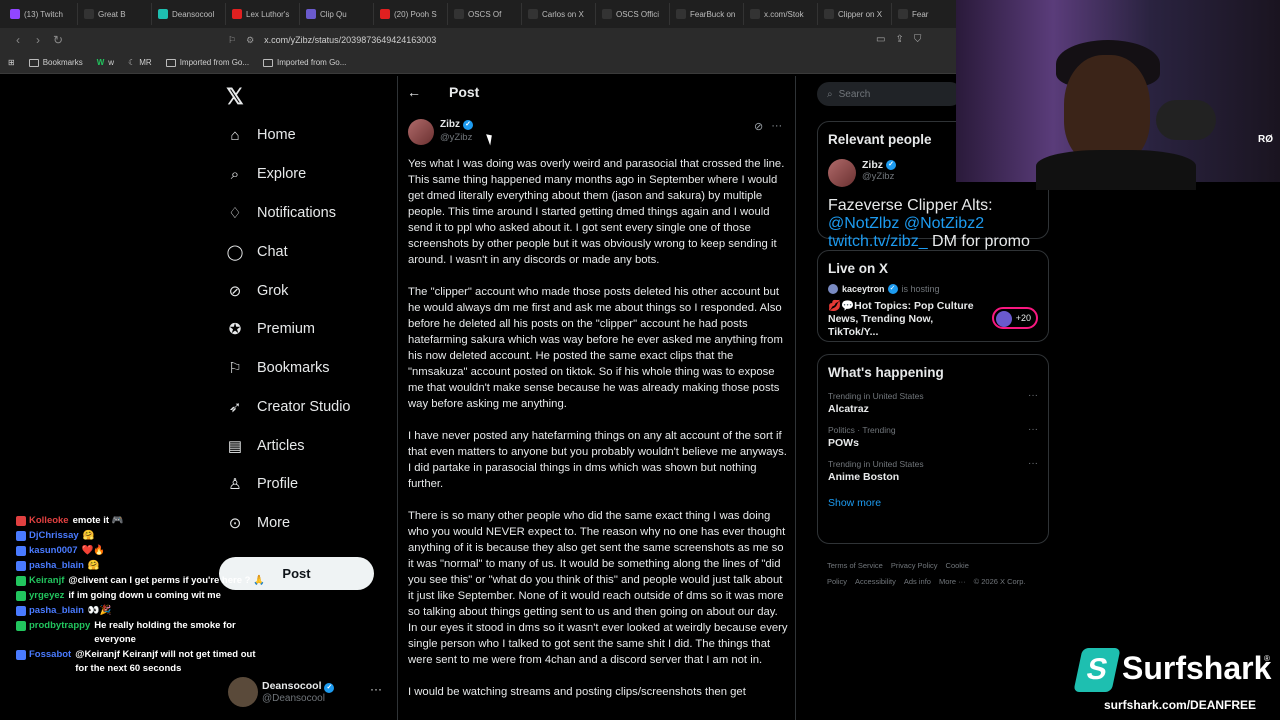  I want to click on search-input: ⌕ Search, so click(889, 94).